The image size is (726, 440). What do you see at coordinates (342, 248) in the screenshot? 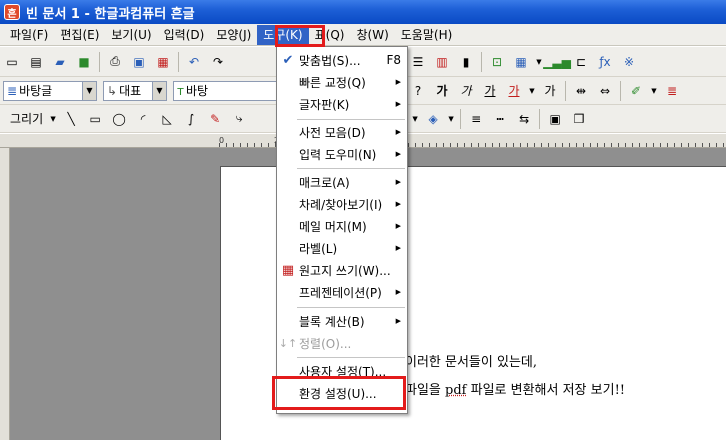
I see `menu-item-label-tool: 라벨(L) ▶` at bounding box center [342, 248].